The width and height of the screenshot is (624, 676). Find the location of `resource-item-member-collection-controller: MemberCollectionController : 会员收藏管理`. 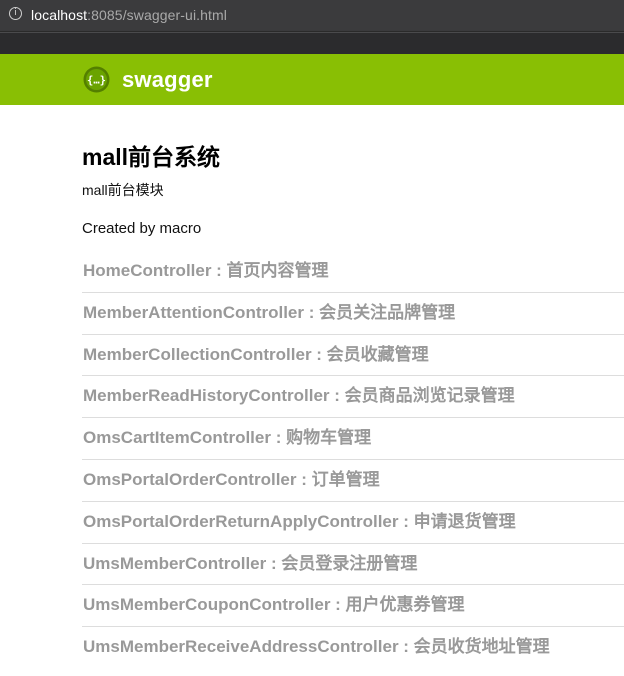

resource-item-member-collection-controller: MemberCollectionController : 会员收藏管理 is located at coordinates (353, 356).